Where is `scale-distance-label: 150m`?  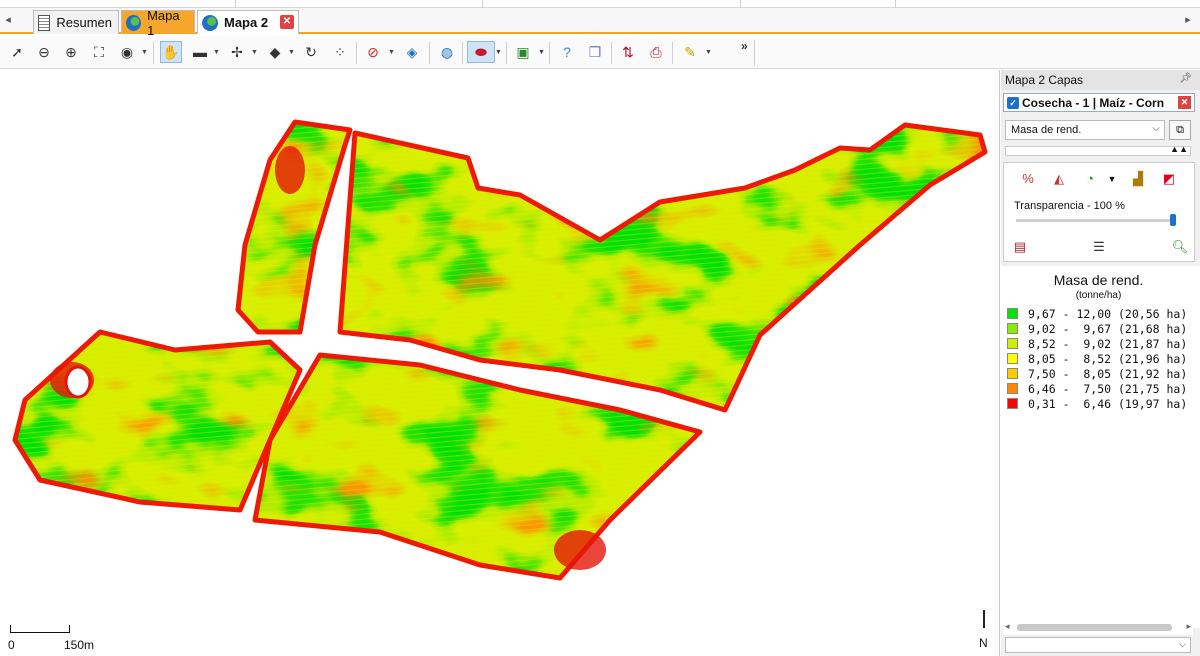
scale-distance-label: 150m is located at coordinates (79, 645).